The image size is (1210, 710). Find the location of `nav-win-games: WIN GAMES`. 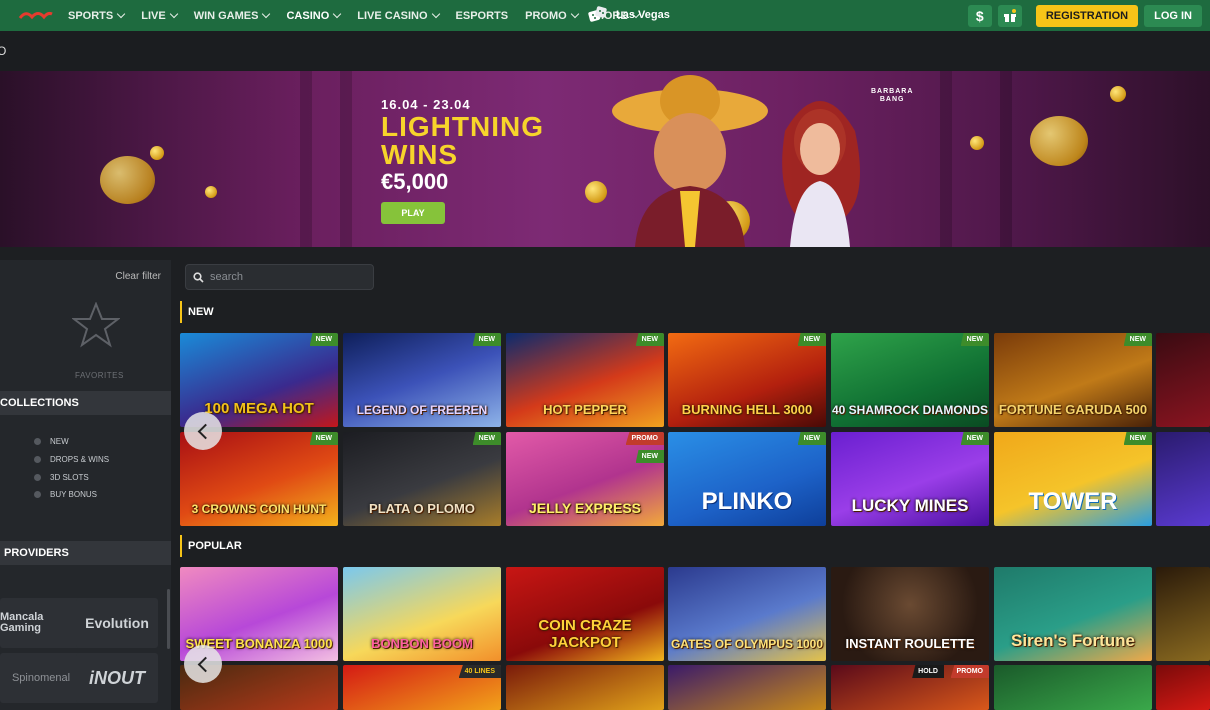

nav-win-games: WIN GAMES is located at coordinates (232, 15).